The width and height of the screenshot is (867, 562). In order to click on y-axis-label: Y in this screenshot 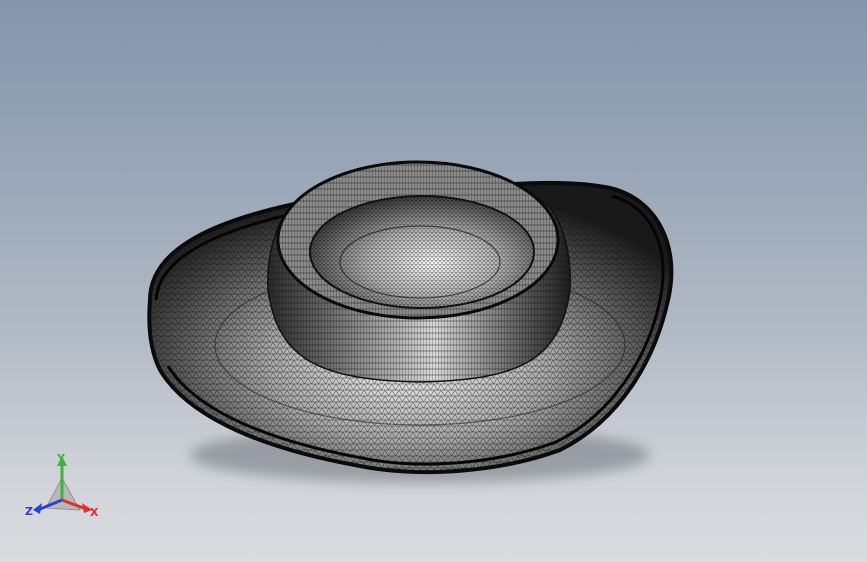, I will do `click(61, 458)`.